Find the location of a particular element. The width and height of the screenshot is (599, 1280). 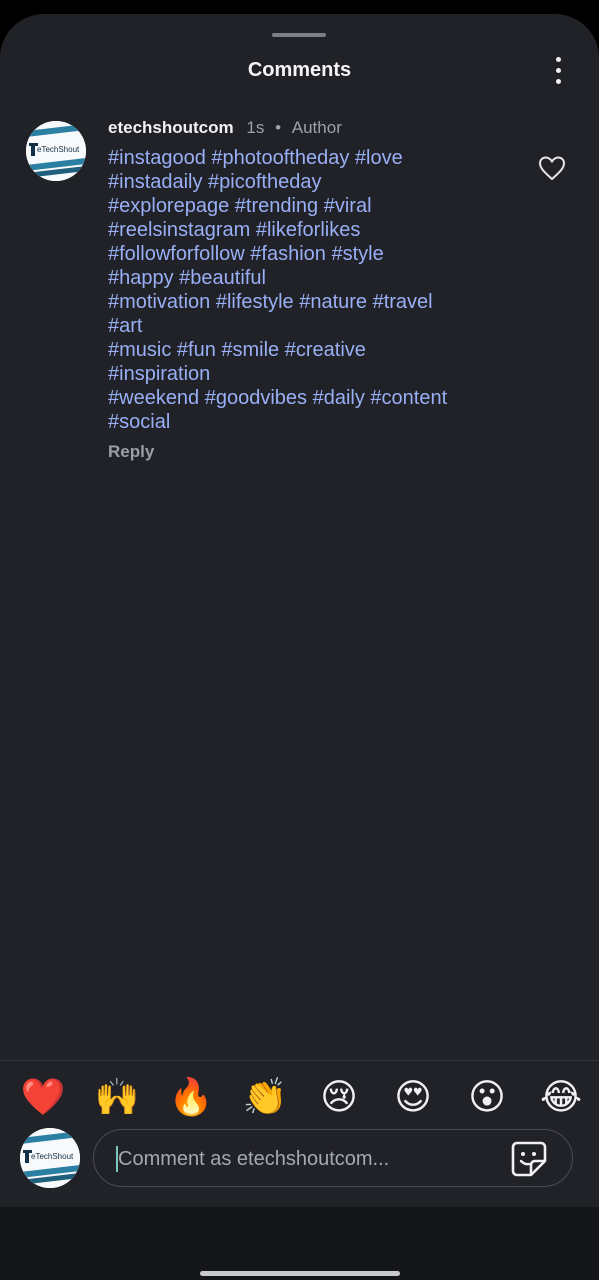

reaction-fire: 🔥 is located at coordinates (191, 1098).